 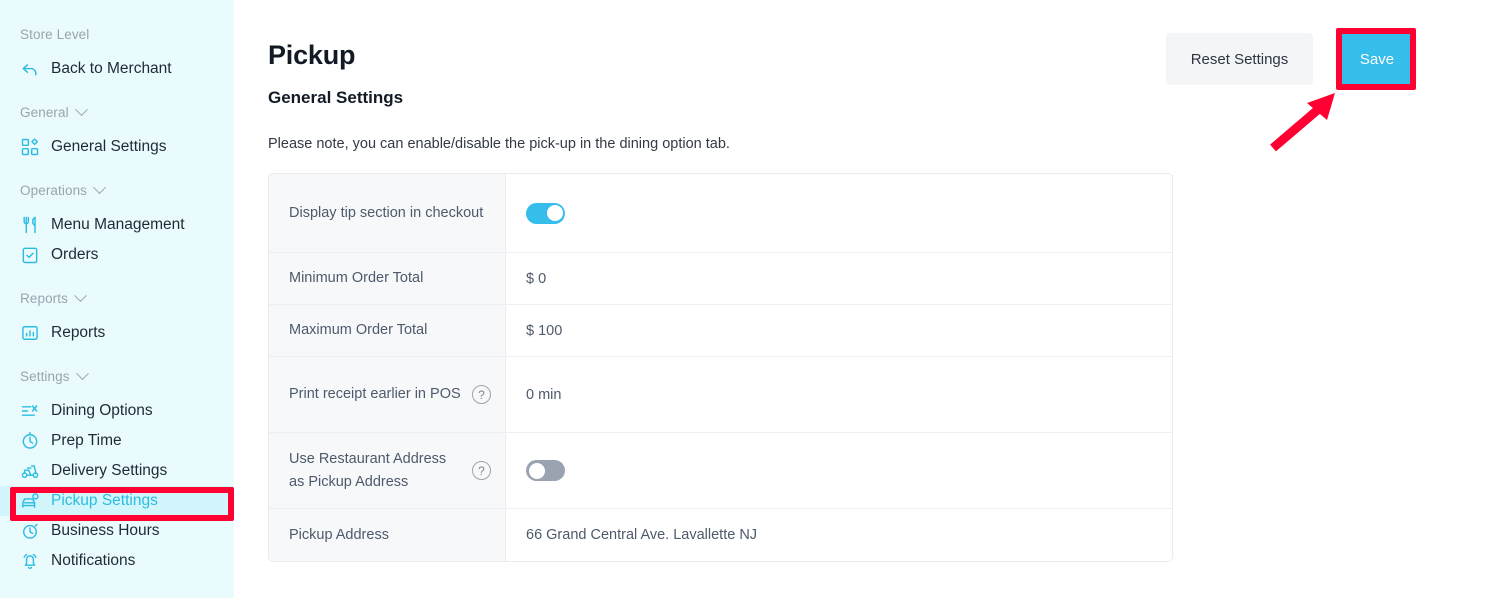 What do you see at coordinates (30, 441) in the screenshot?
I see `clock-icon` at bounding box center [30, 441].